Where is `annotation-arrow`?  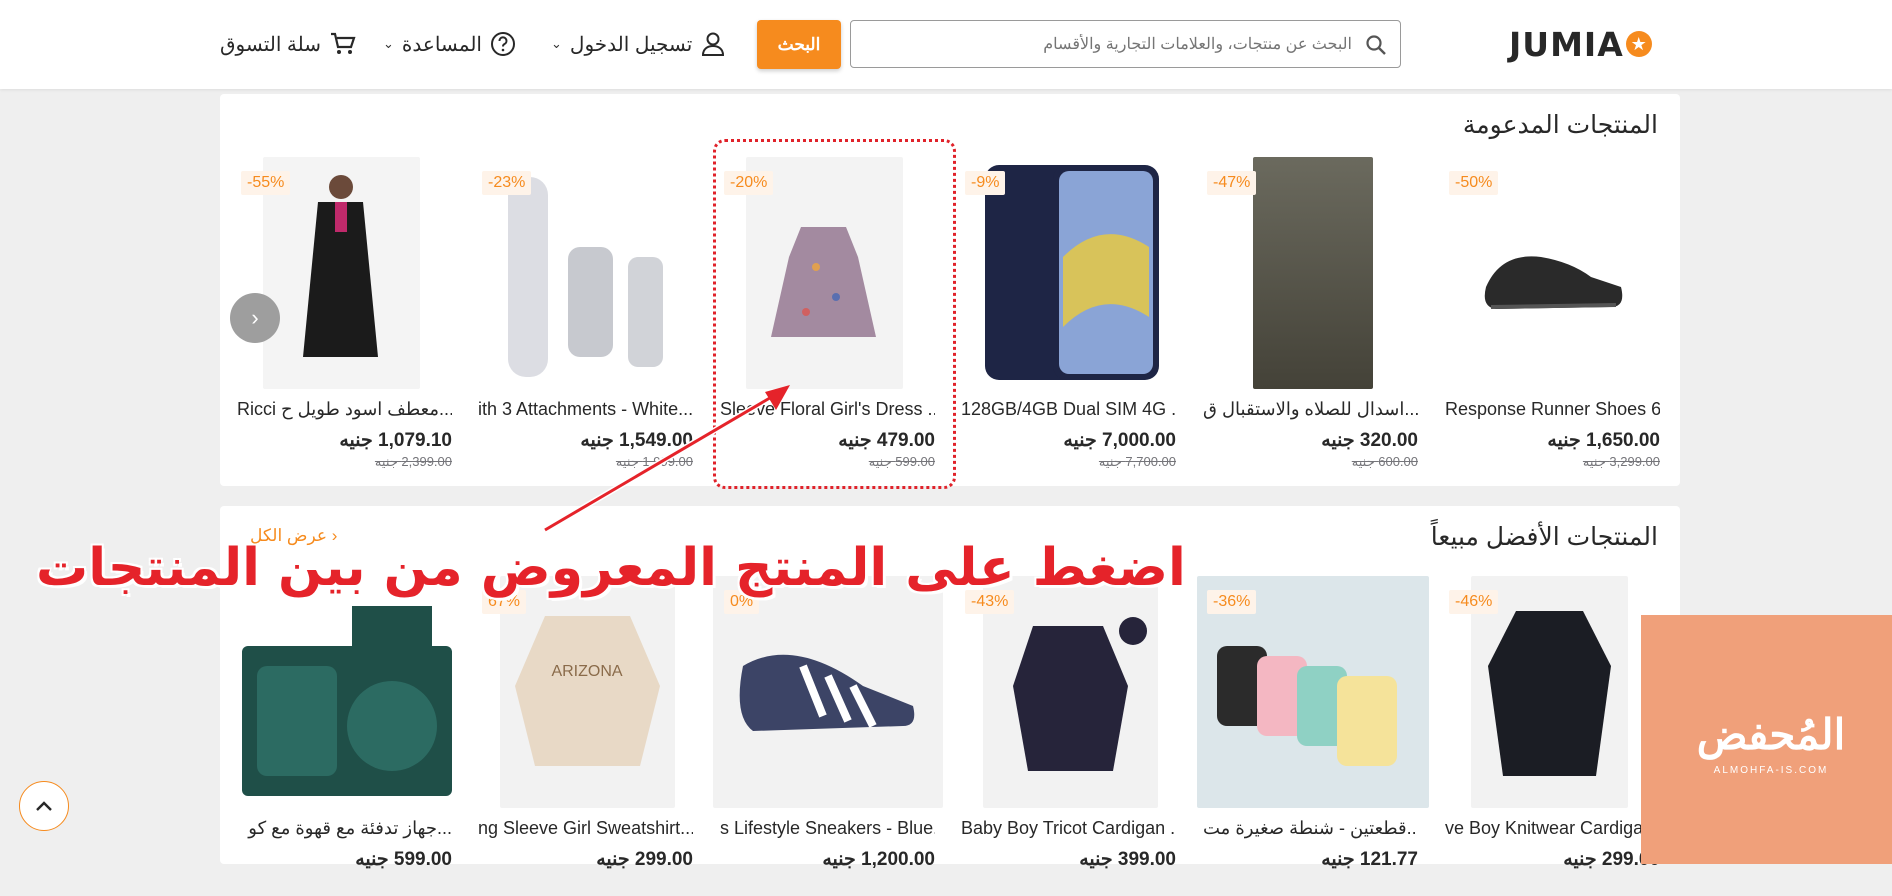 annotation-arrow is located at coordinates (666, 459).